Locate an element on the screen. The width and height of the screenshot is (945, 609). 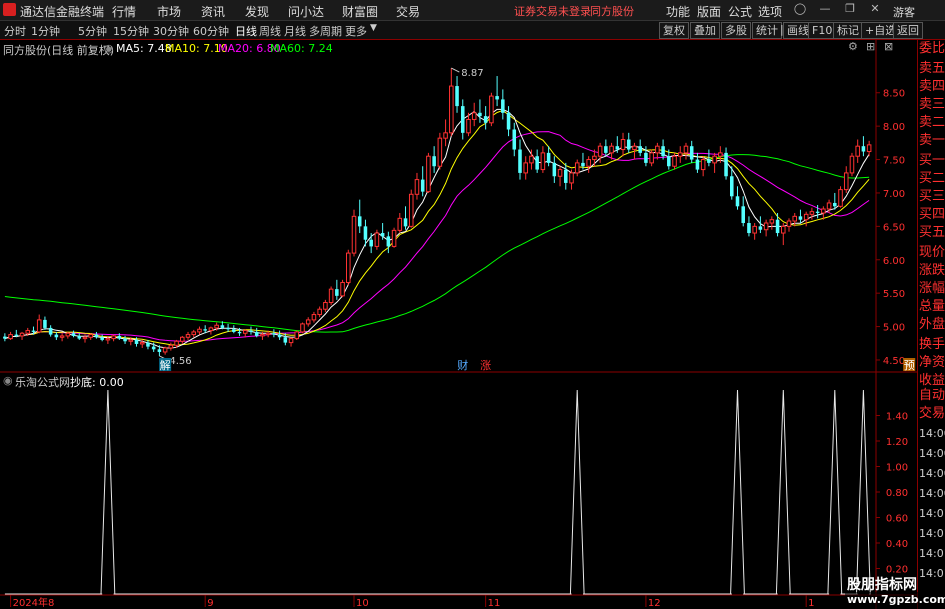
panel-trade: 交易 is located at coordinates (932, 415).